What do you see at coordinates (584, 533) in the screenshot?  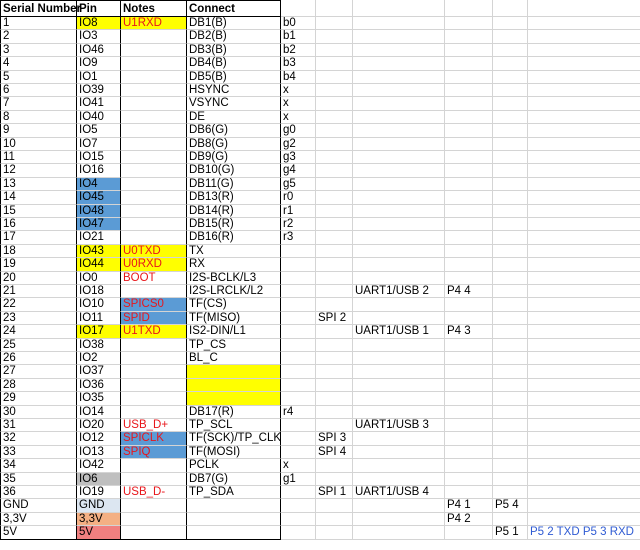 I see `p5-note-cell: P5 2 TXD P5 3 RXD` at bounding box center [584, 533].